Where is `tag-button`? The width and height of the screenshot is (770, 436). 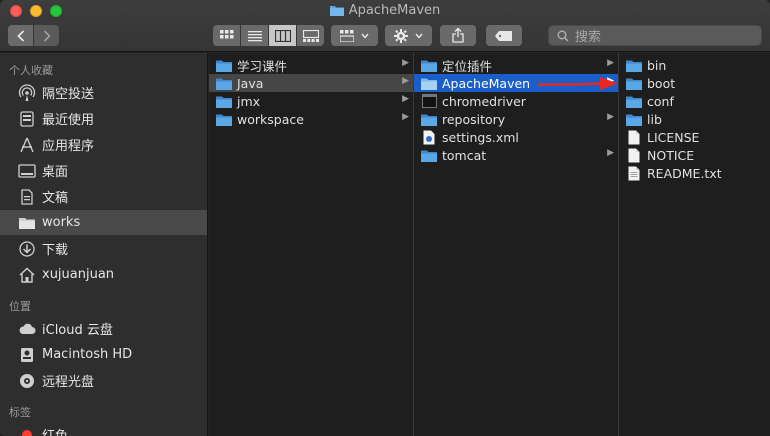 tag-button is located at coordinates (504, 35).